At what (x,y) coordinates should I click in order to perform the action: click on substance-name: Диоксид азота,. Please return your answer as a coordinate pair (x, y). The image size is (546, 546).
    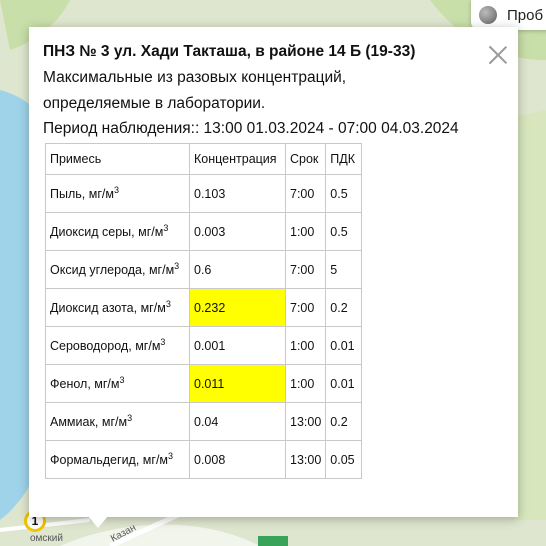
    Looking at the image, I should click on (95, 308).